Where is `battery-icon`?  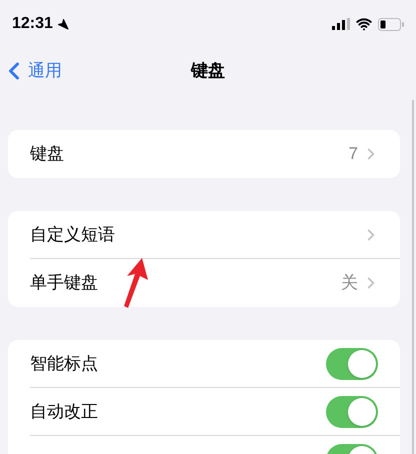 battery-icon is located at coordinates (391, 24).